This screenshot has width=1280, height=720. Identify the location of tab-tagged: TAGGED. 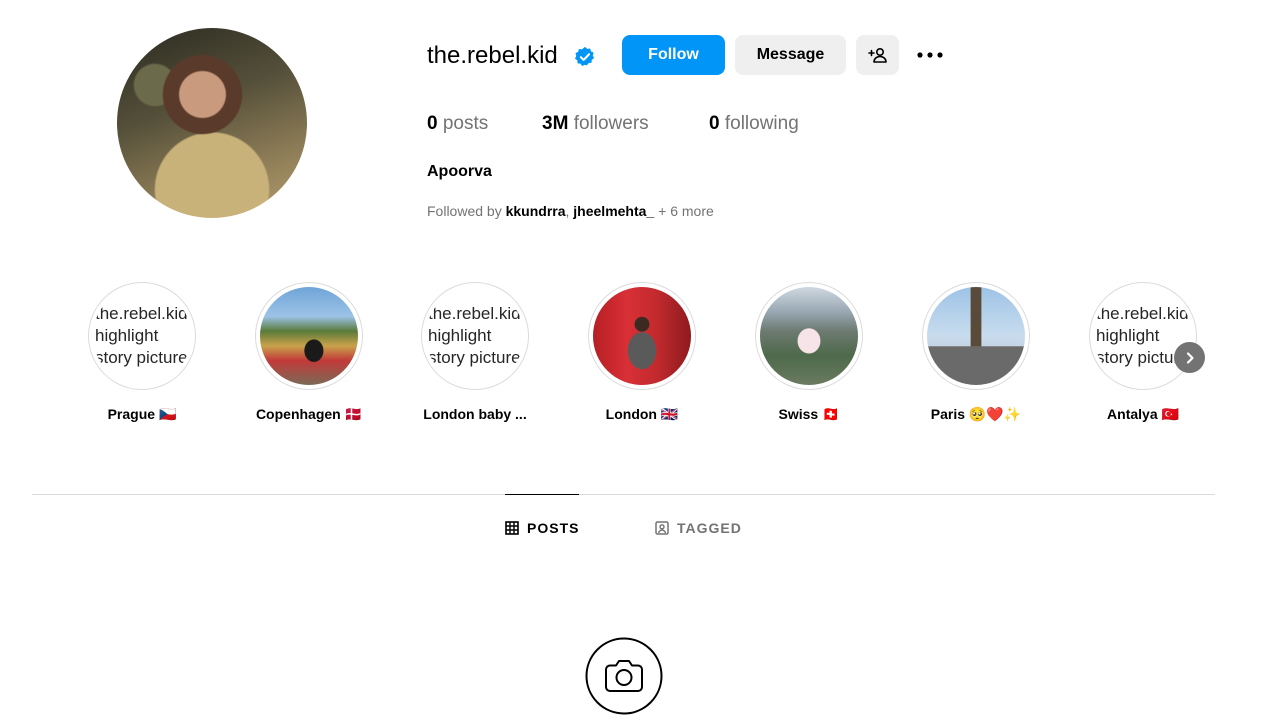
(698, 528).